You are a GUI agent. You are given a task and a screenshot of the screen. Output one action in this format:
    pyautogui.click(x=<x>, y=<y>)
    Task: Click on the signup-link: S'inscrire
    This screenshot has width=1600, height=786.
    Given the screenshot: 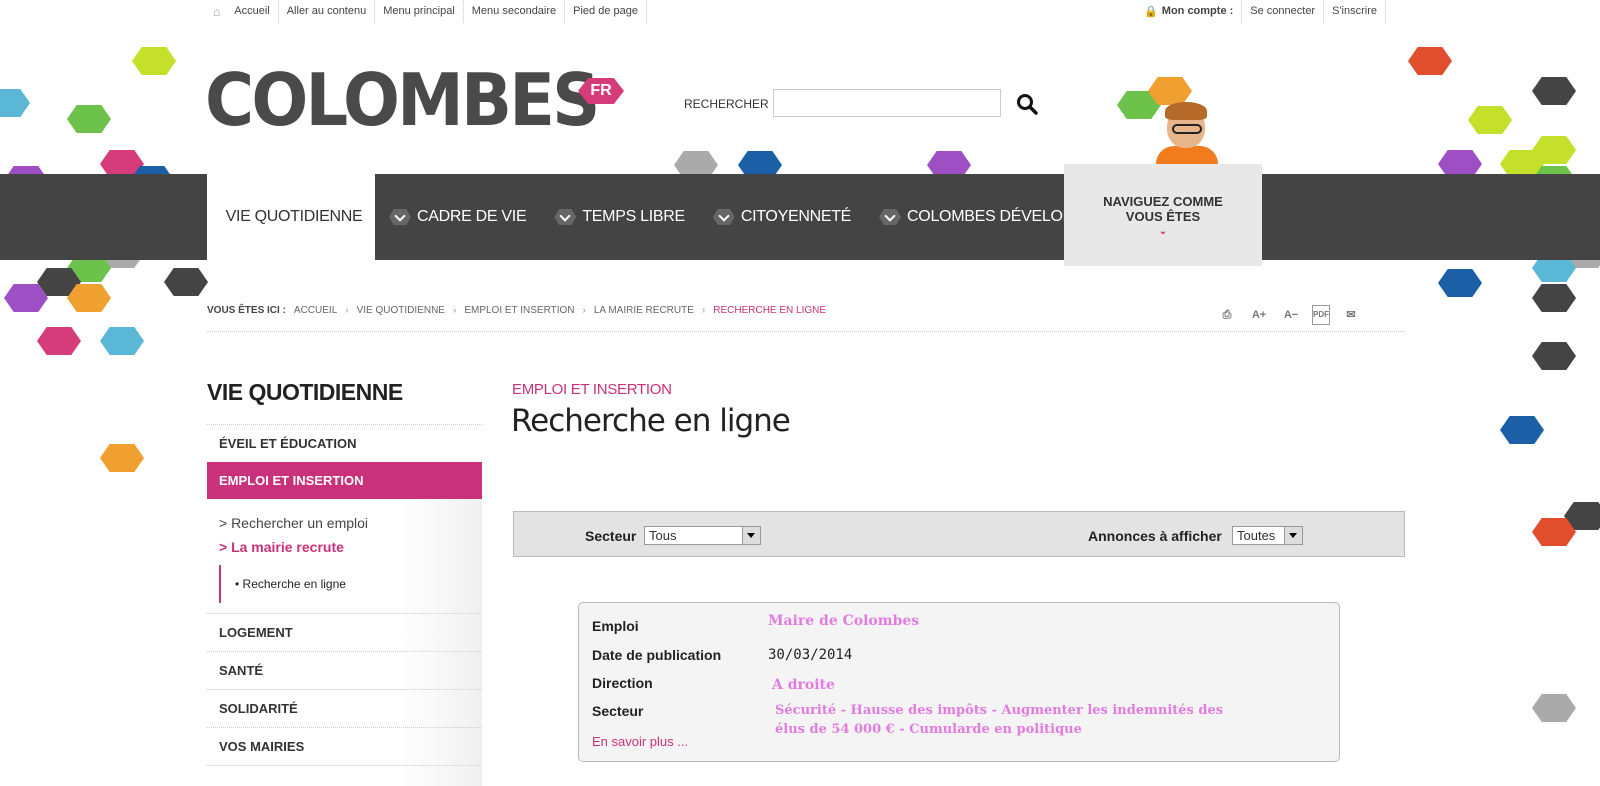 What is the action you would take?
    pyautogui.click(x=1355, y=11)
    